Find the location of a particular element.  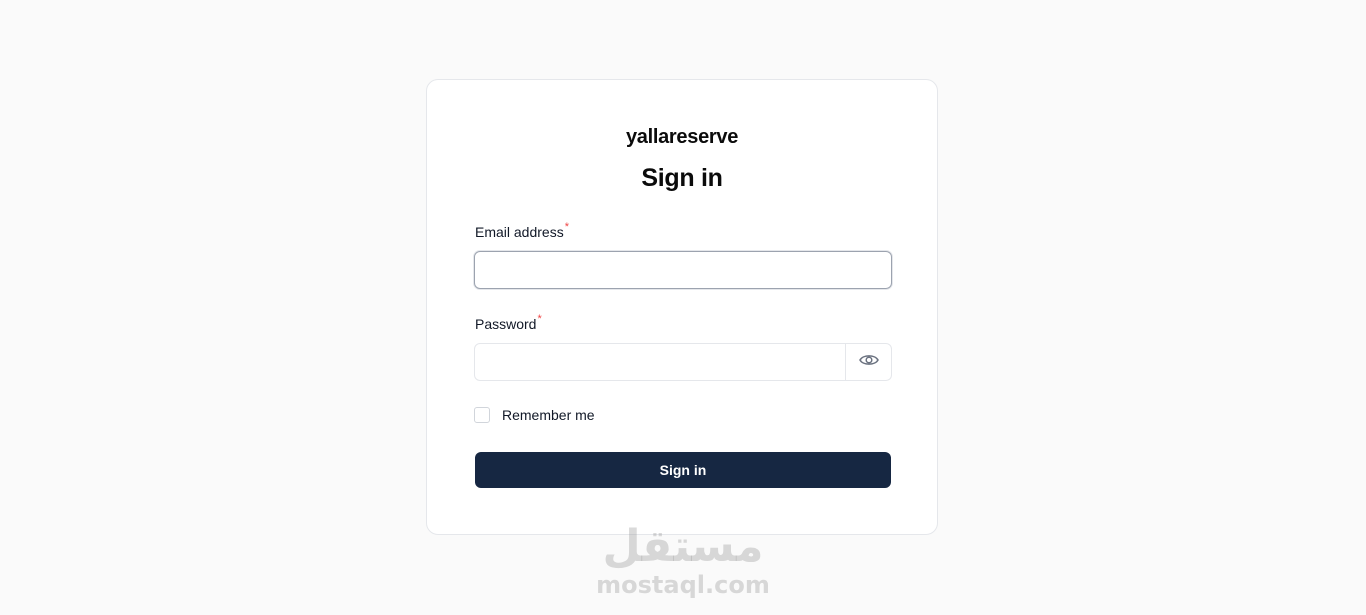

remember-me-checkbox is located at coordinates (482, 415).